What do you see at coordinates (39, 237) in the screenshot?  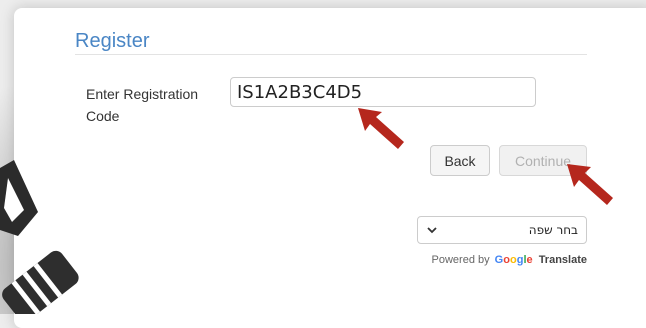 I see `decorative-figure` at bounding box center [39, 237].